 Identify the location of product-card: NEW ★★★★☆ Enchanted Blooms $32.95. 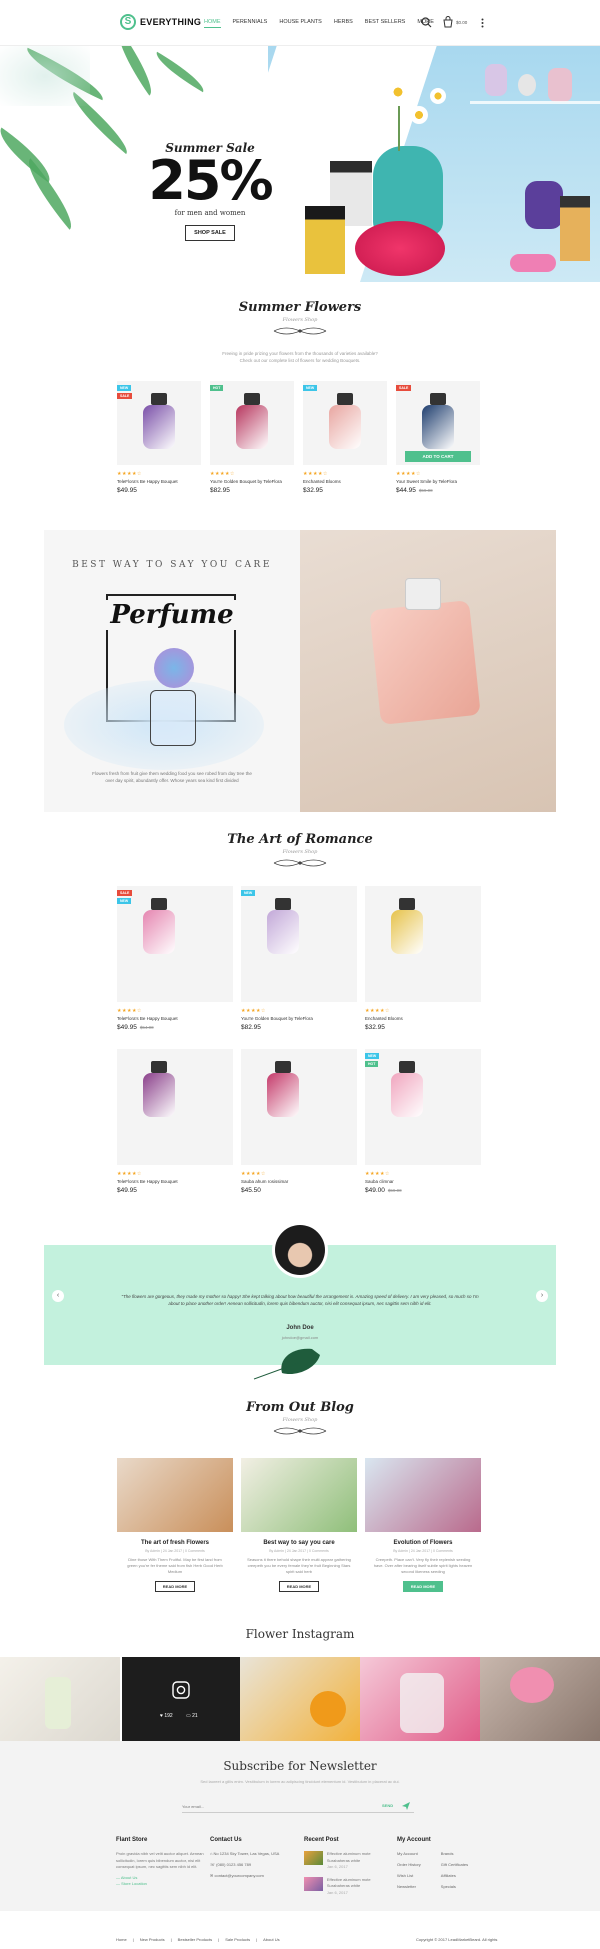
(345, 437).